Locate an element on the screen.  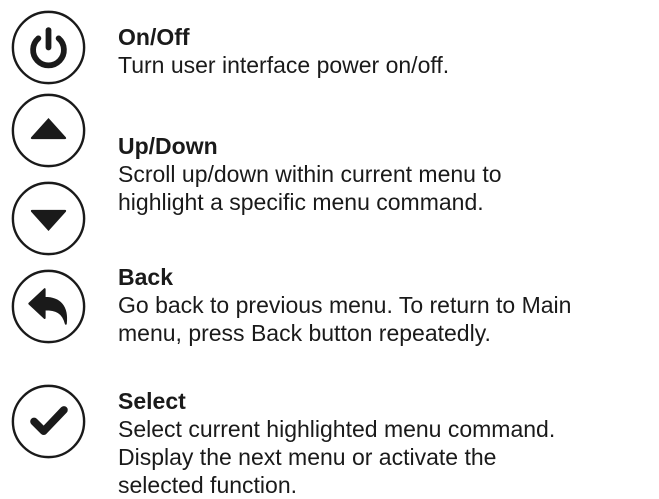
checkmark-icon is located at coordinates (48, 421).